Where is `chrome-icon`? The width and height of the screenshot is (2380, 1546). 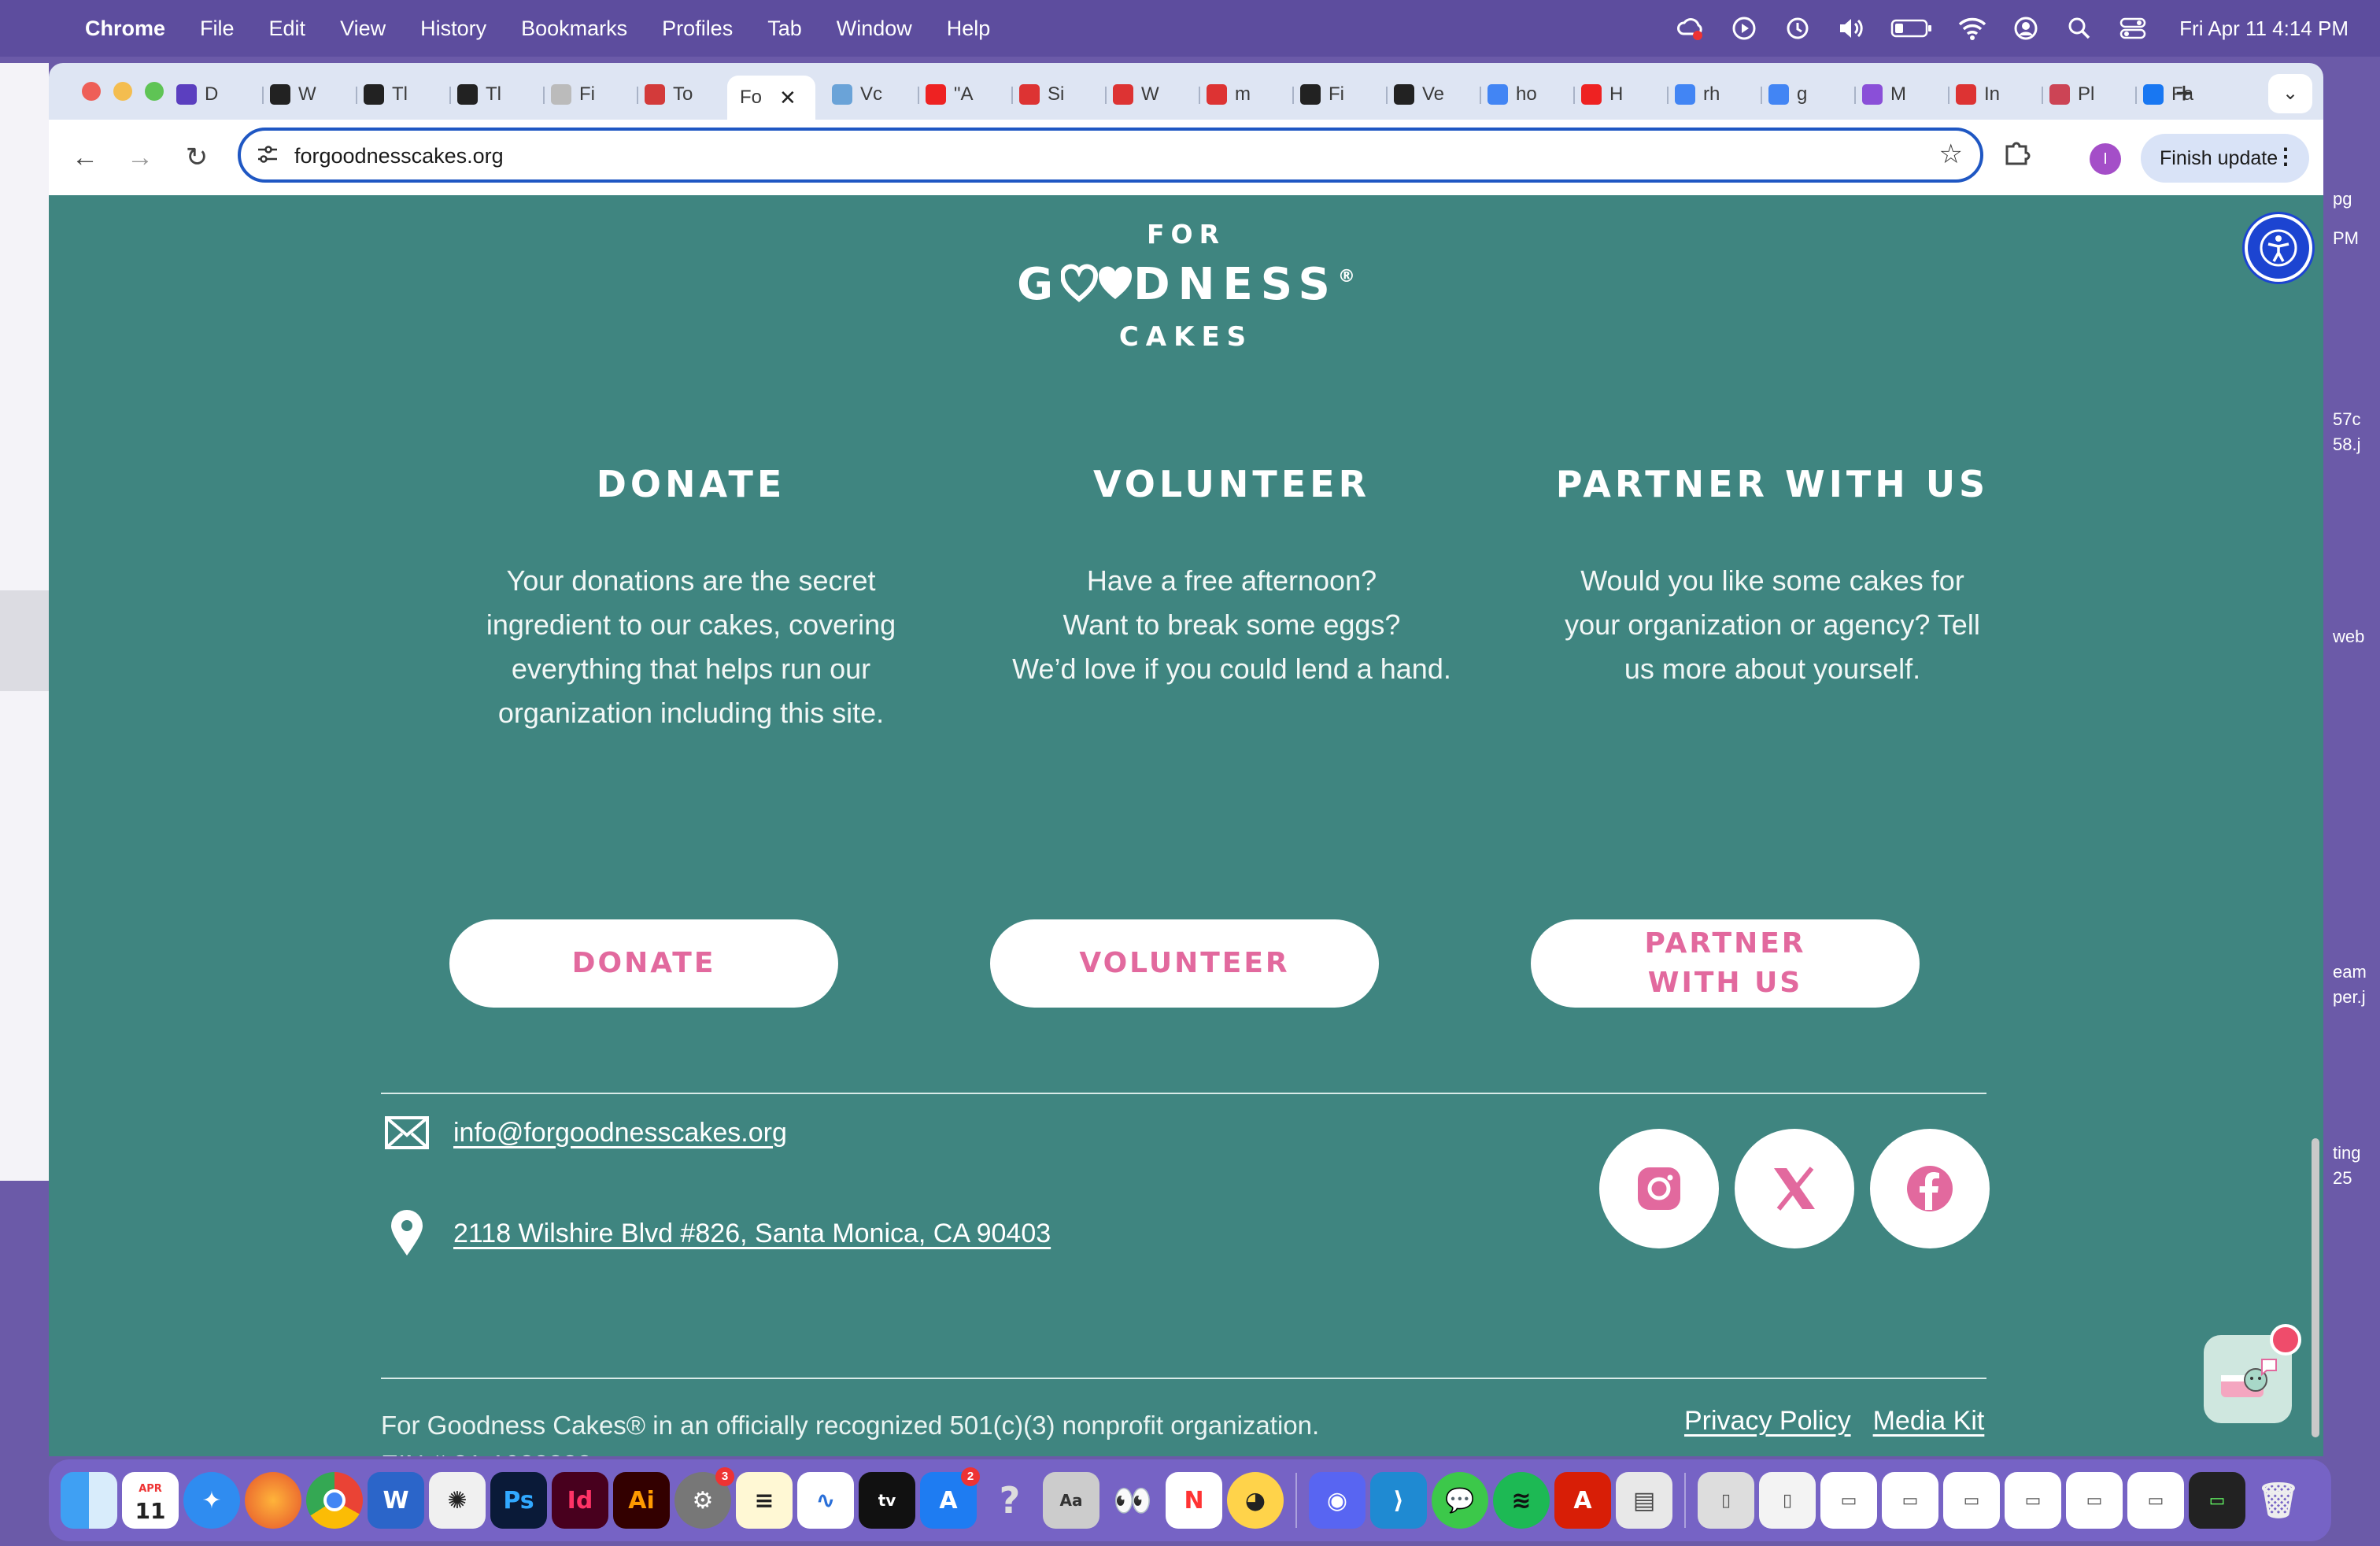
chrome-icon is located at coordinates (334, 1500).